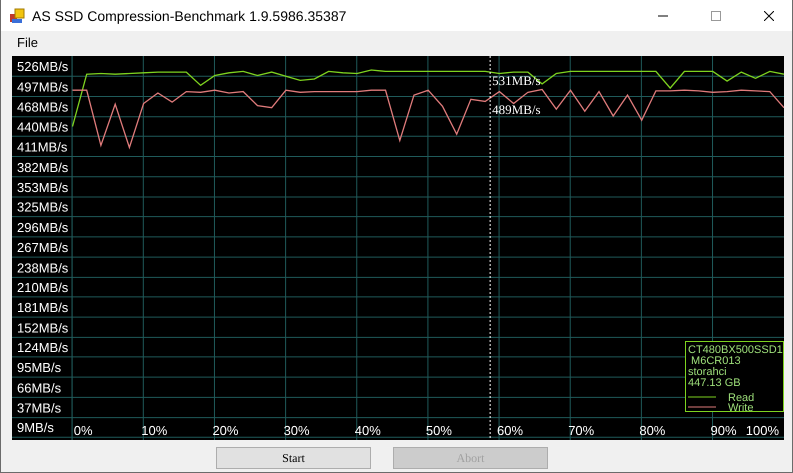 The height and width of the screenshot is (473, 793). What do you see at coordinates (42, 308) in the screenshot?
I see `y-axis-label: 181MB/s` at bounding box center [42, 308].